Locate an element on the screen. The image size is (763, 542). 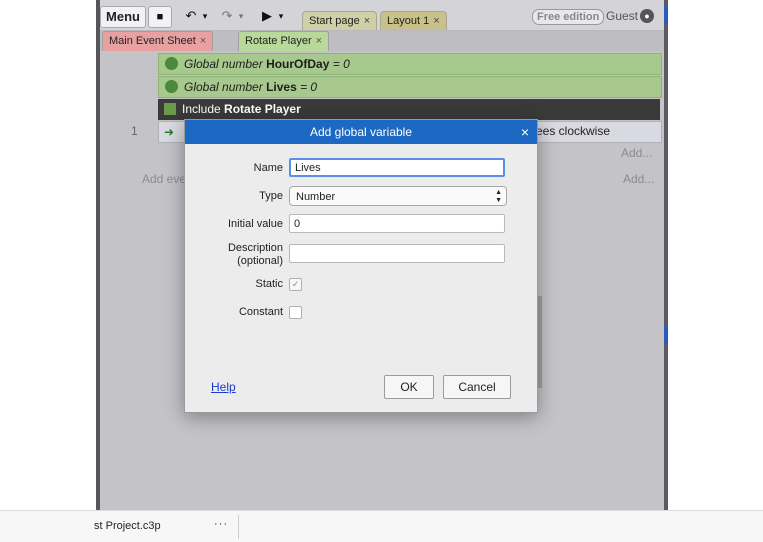
description-label: Description (optional) is located at coordinates (255, 255).